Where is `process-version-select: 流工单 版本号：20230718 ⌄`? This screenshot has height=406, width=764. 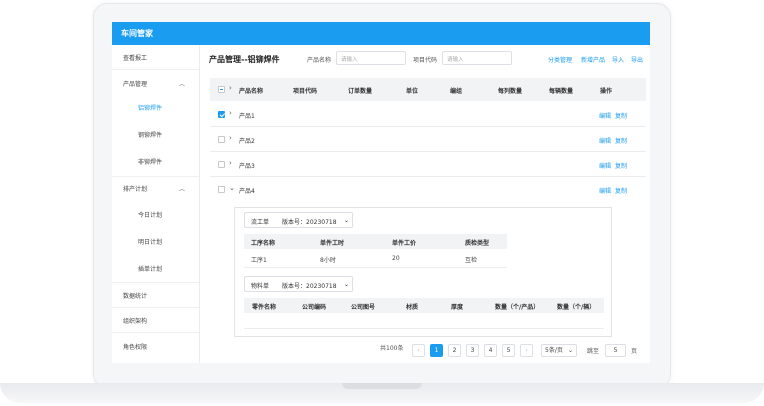
process-version-select: 流工单 版本号：20230718 ⌄ is located at coordinates (298, 220).